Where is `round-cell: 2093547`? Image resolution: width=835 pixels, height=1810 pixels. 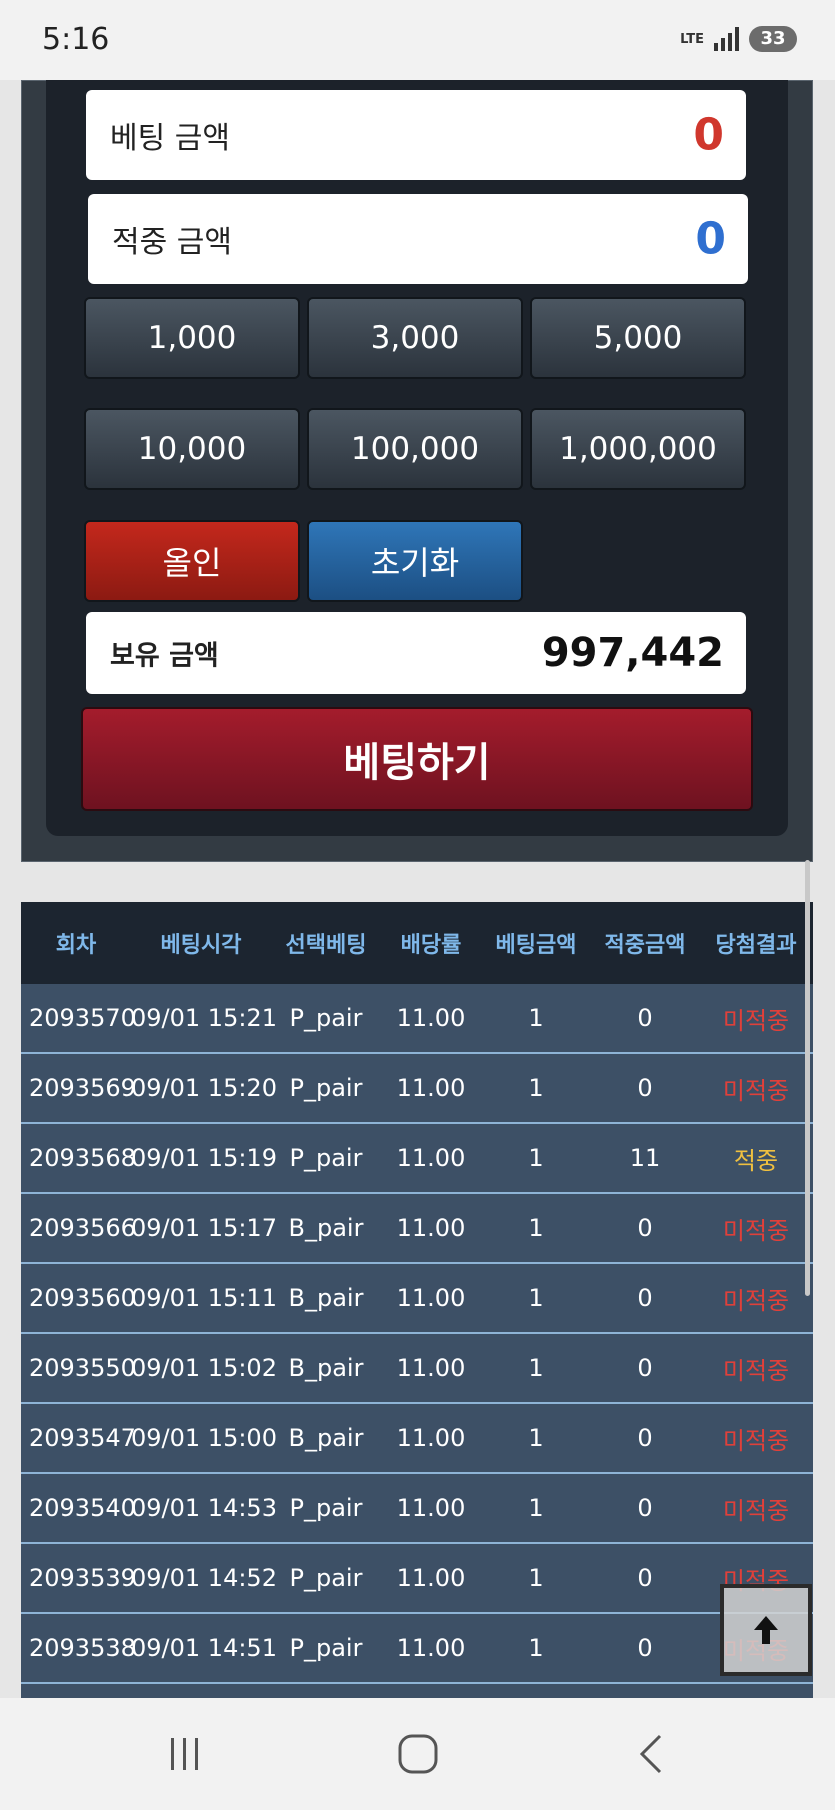
round-cell: 2093547 is located at coordinates (82, 1438).